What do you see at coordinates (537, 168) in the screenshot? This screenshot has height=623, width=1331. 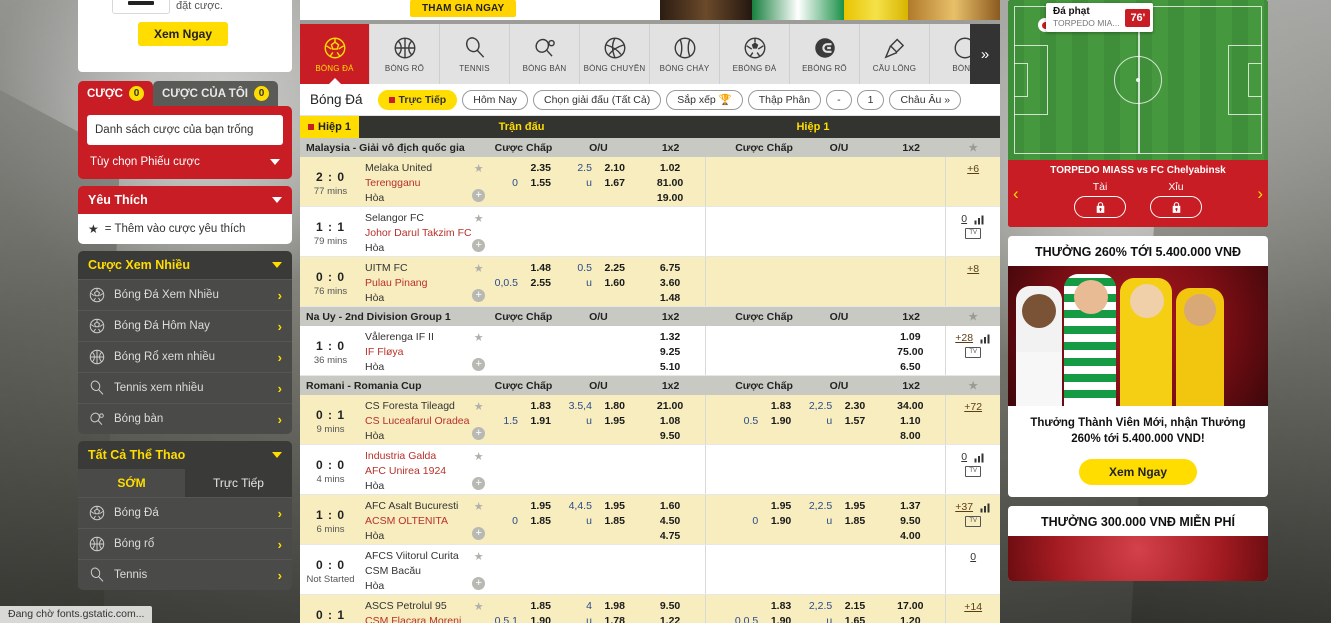 I see `odds-value: 2.35` at bounding box center [537, 168].